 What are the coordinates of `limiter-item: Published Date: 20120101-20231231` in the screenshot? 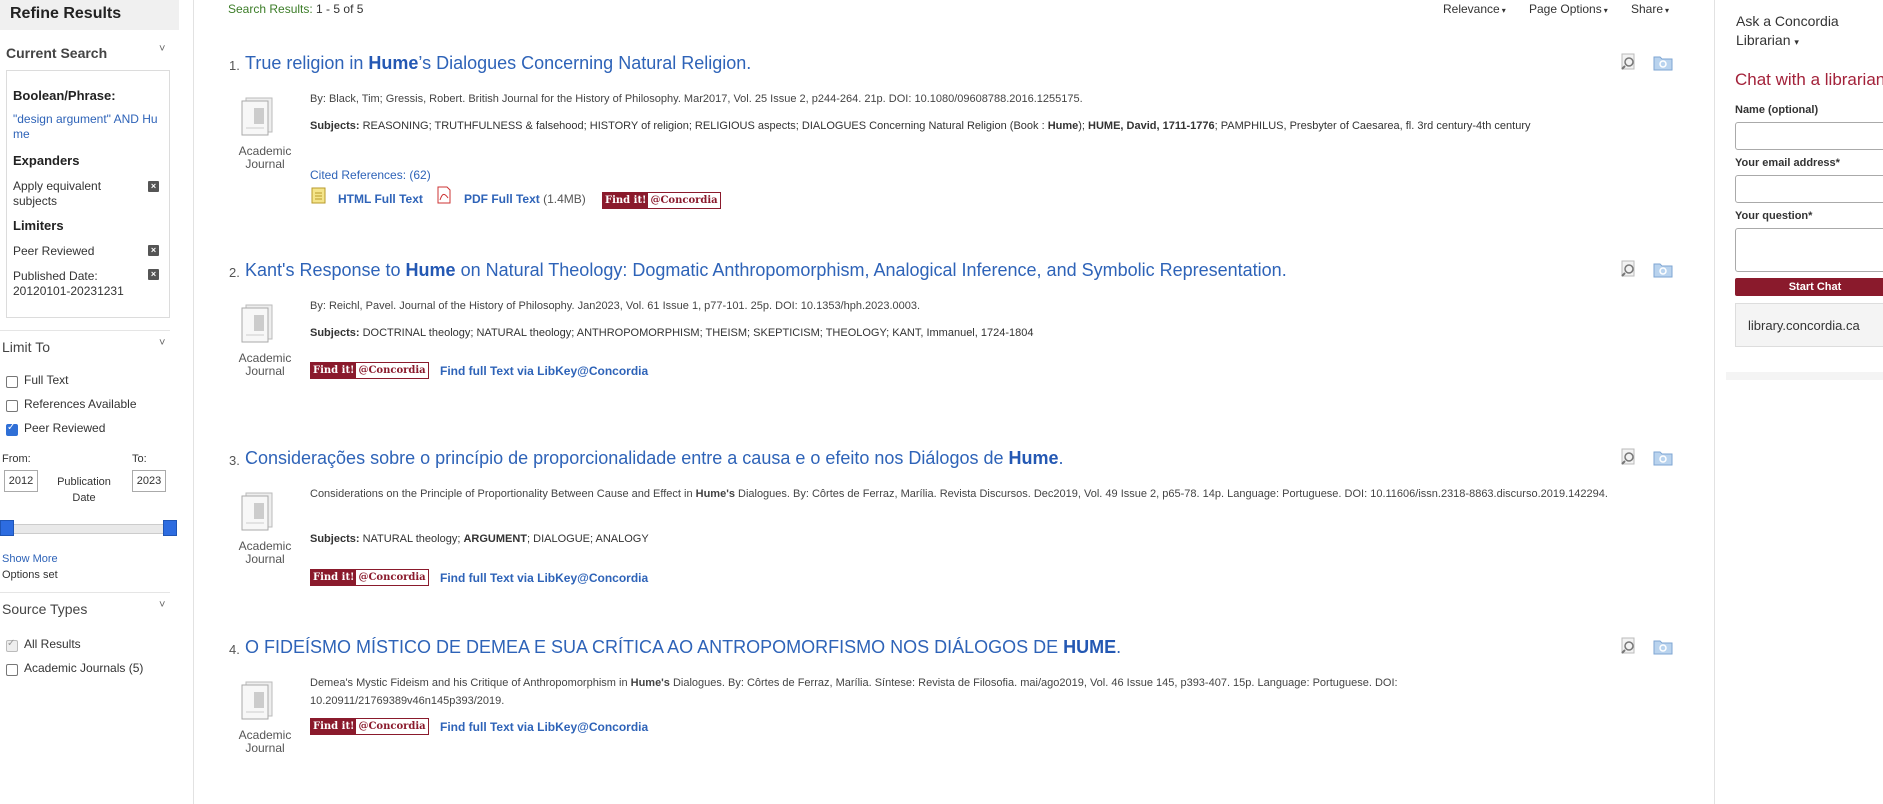 It's located at (68, 283).